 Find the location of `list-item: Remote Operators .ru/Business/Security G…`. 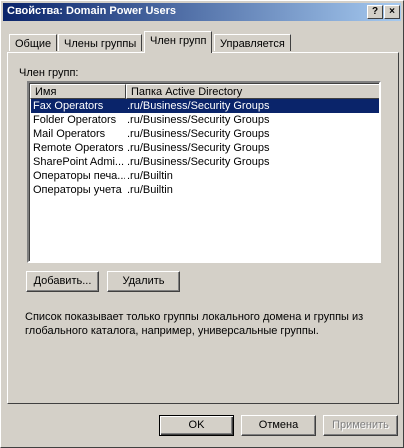

list-item: Remote Operators .ru/Business/Security G… is located at coordinates (205, 148).